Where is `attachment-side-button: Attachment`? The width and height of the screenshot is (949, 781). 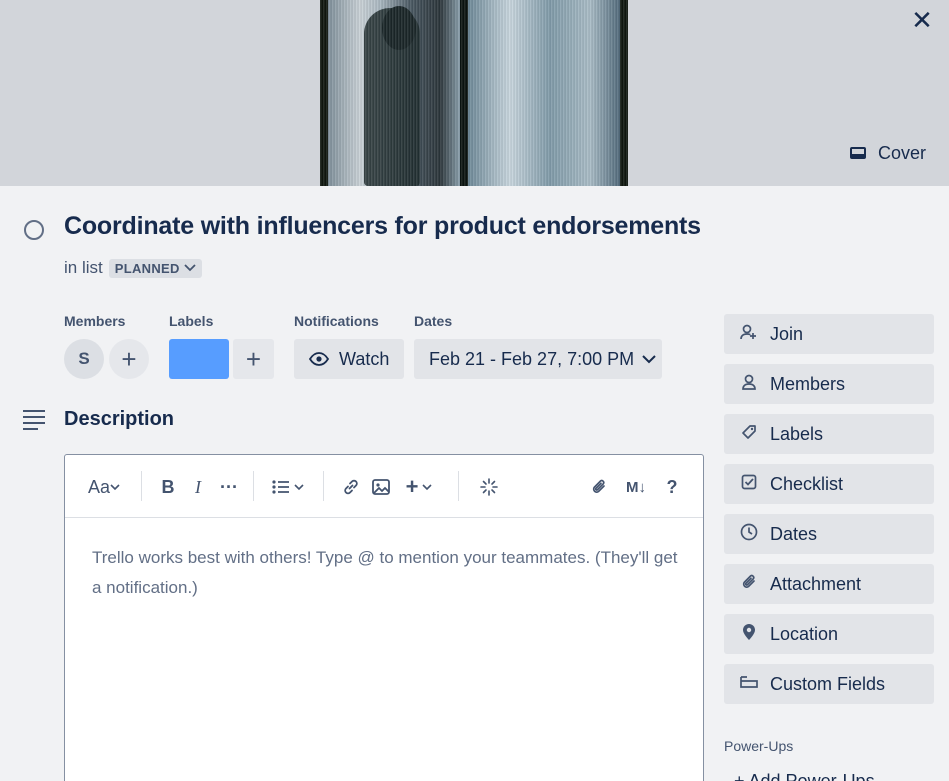
attachment-side-button: Attachment is located at coordinates (829, 584).